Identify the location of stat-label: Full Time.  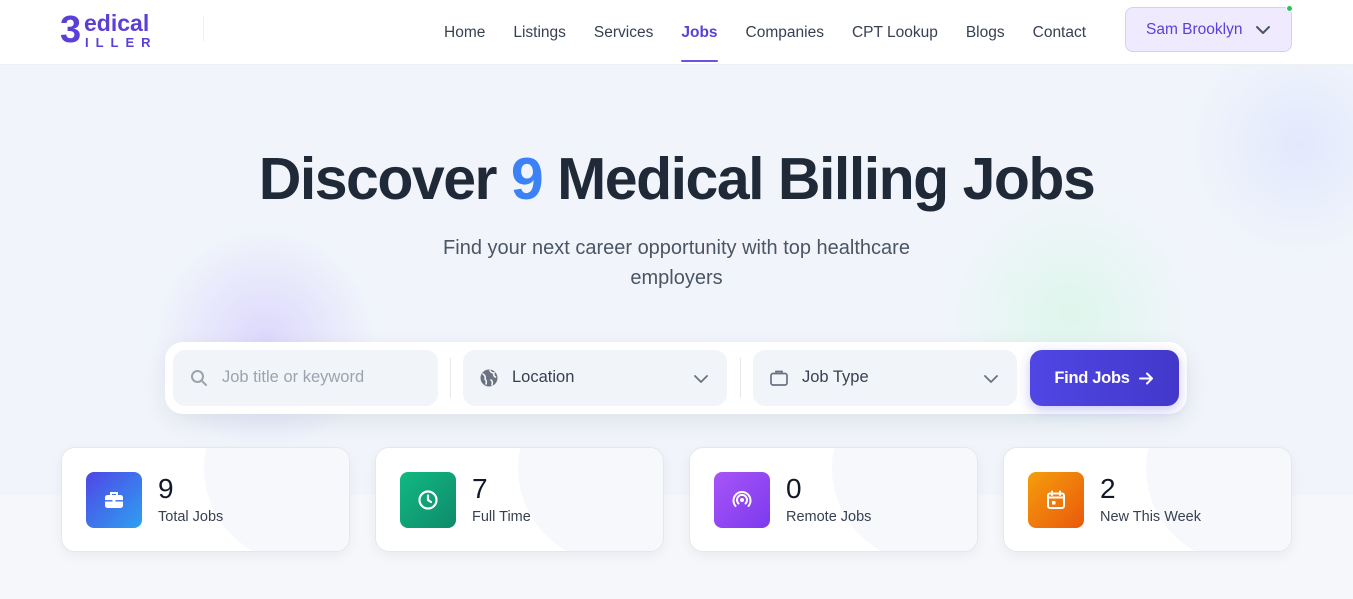
(501, 517).